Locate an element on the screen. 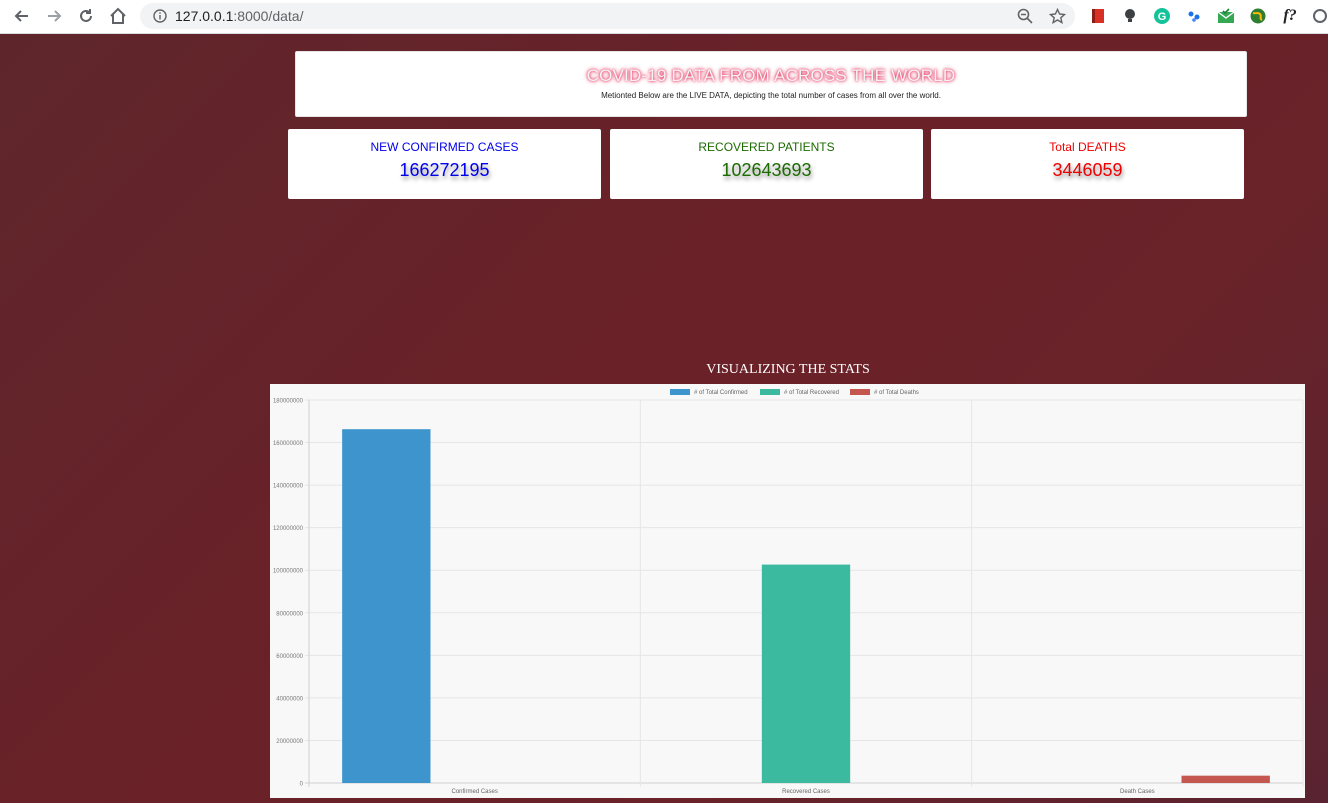 Image resolution: width=1328 pixels, height=803 pixels. legend-label: # of Total Deaths is located at coordinates (896, 393).